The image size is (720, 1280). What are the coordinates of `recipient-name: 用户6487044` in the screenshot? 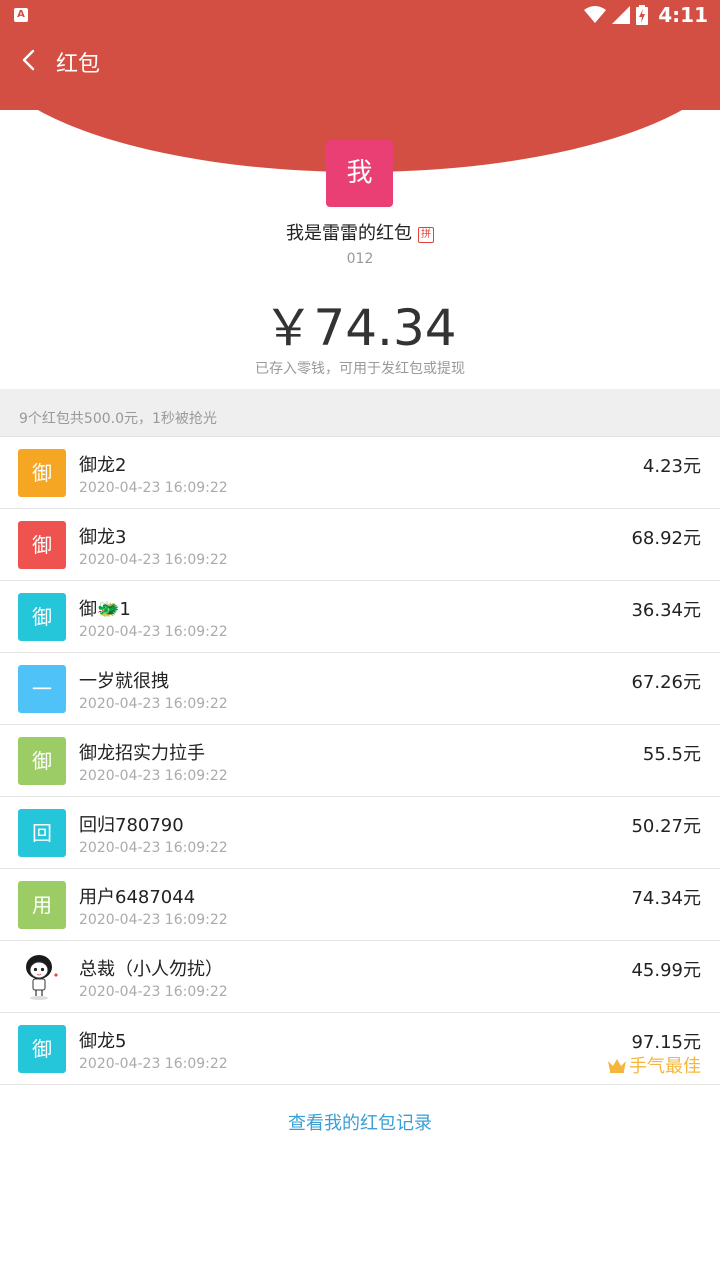 It's located at (137, 897).